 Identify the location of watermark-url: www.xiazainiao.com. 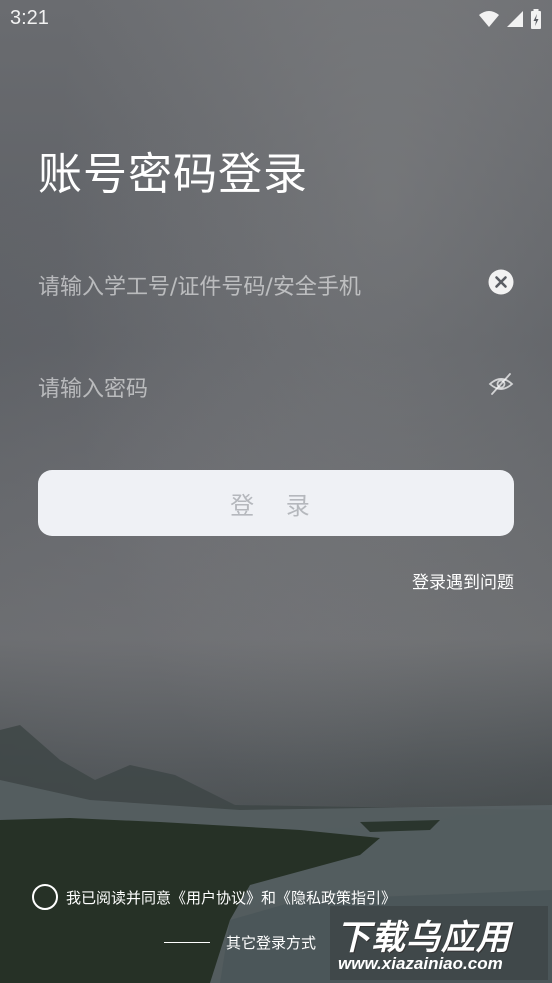
(420, 963).